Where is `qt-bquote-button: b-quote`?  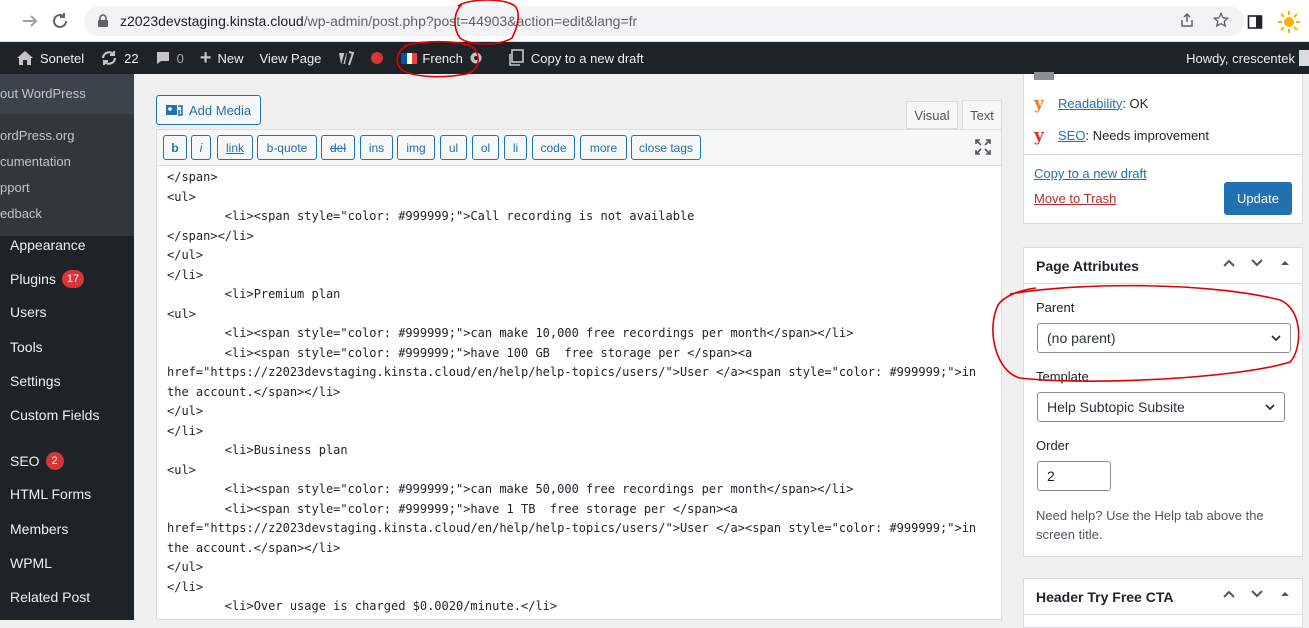
qt-bquote-button: b-quote is located at coordinates (287, 147).